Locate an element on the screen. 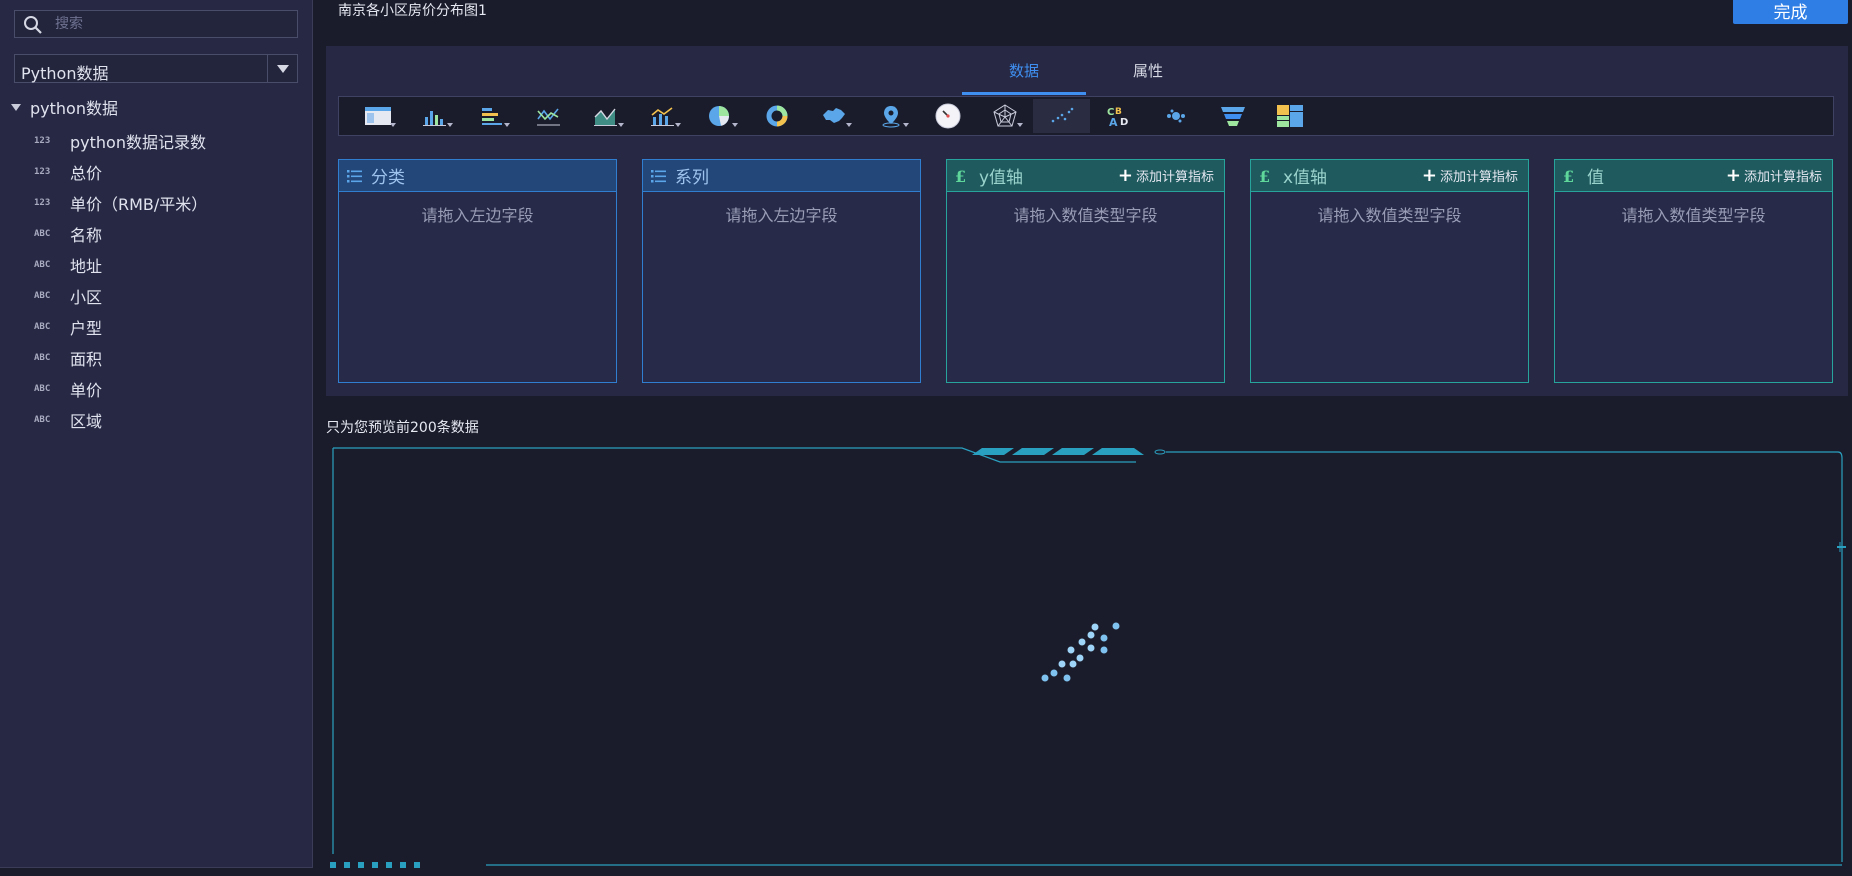 The height and width of the screenshot is (876, 1852). done-button: 完成 is located at coordinates (1790, 12).